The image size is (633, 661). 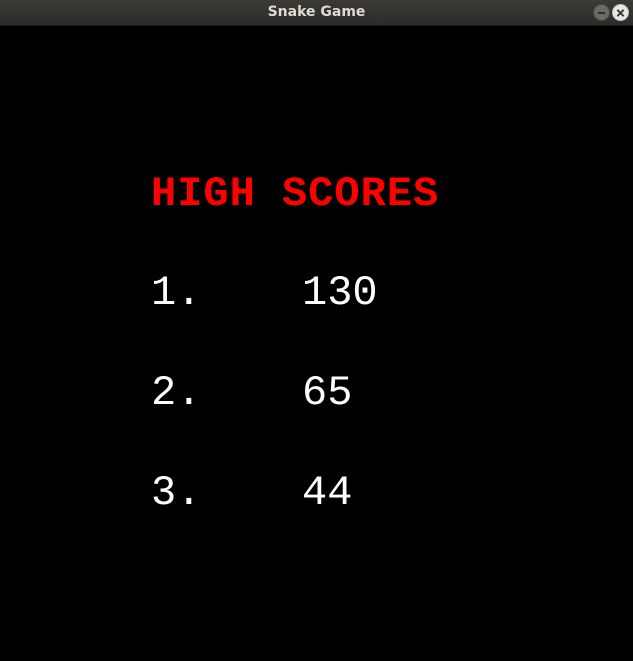 What do you see at coordinates (176, 493) in the screenshot?
I see `score-rank-3: 3.` at bounding box center [176, 493].